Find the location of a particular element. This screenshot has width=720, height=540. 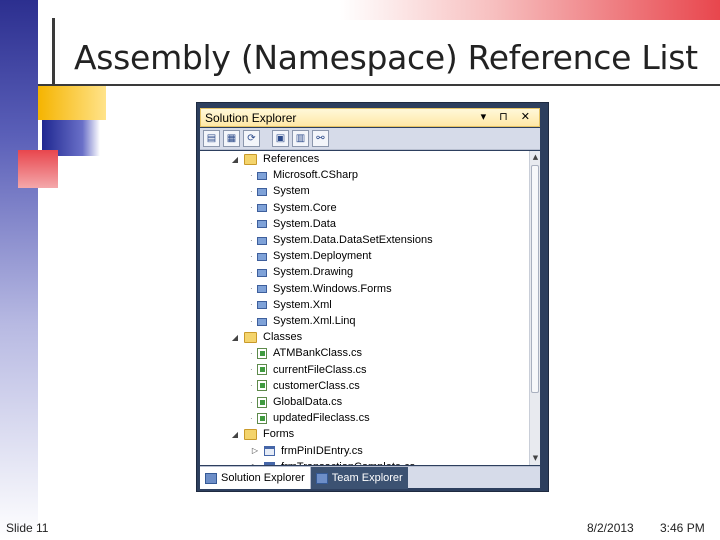

tree-item-label: frmPinIDEntry.cs is located at coordinates (322, 450).